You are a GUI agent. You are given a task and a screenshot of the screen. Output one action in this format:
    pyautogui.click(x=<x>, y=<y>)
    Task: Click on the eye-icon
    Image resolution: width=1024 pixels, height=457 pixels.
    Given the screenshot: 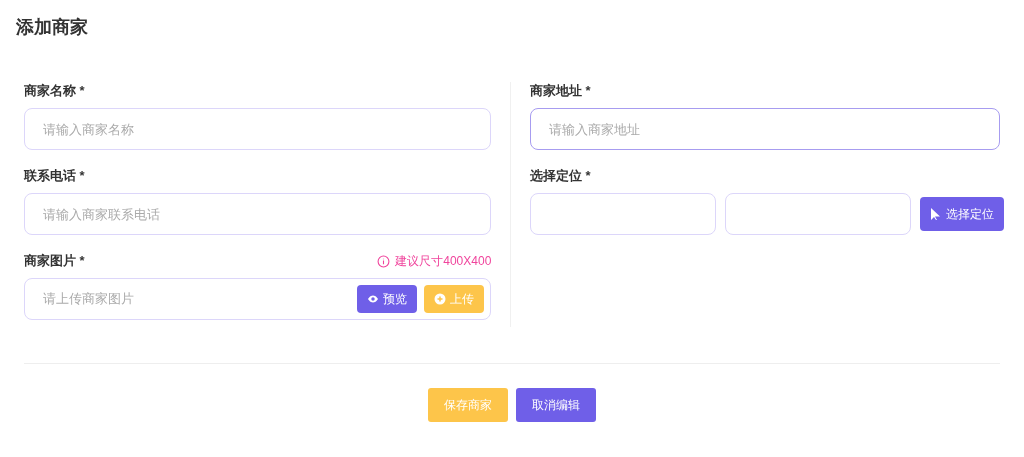 What is the action you would take?
    pyautogui.click(x=373, y=299)
    